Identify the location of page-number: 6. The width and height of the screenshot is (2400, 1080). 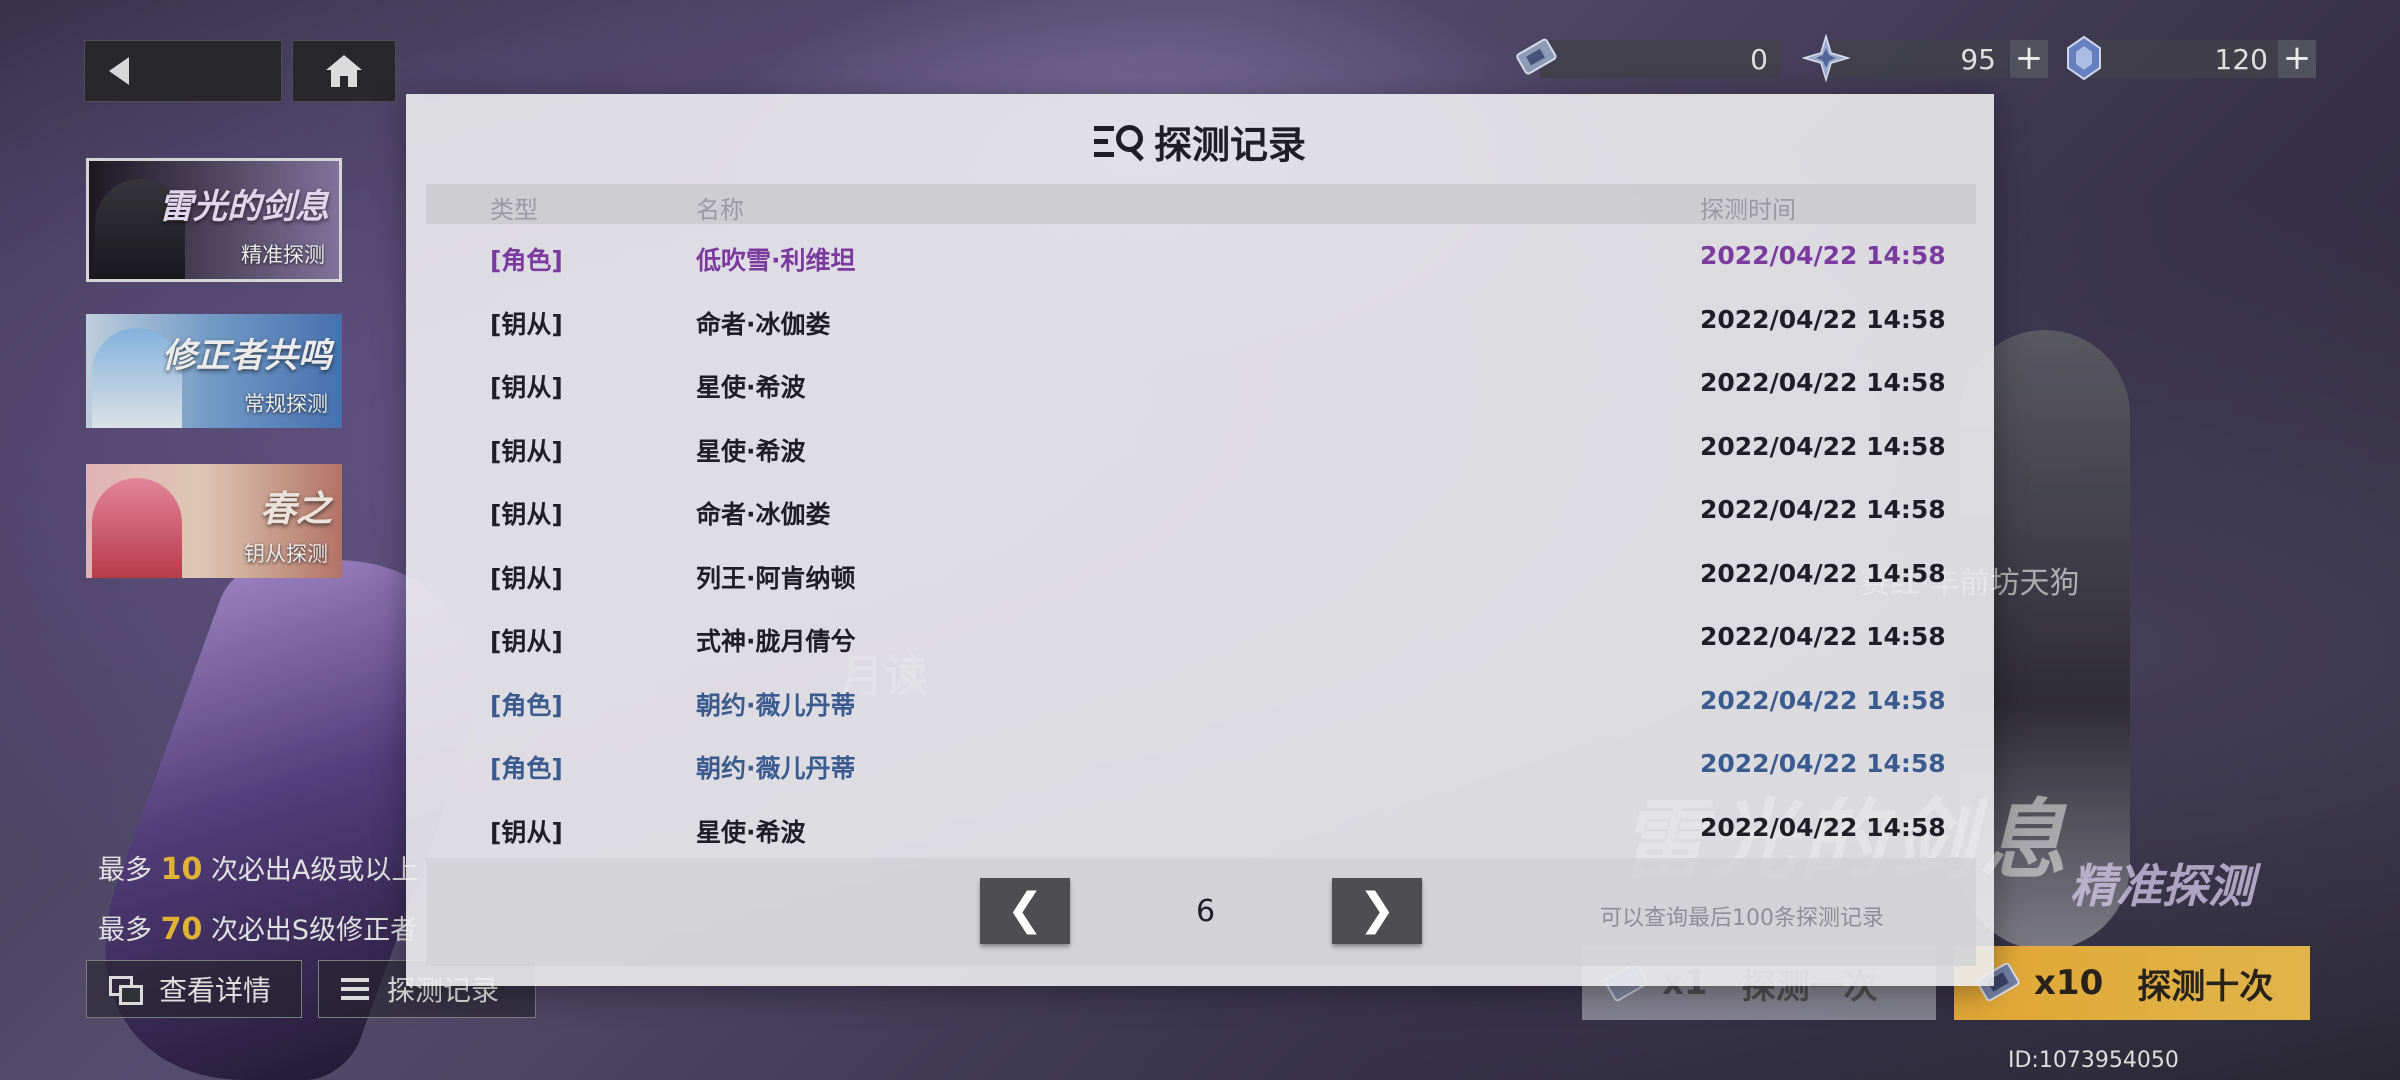
(1206, 911).